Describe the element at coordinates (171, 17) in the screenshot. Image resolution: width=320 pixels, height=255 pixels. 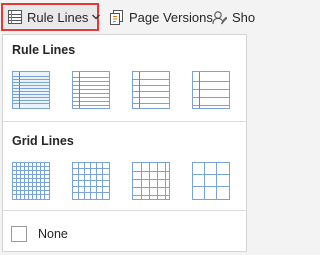
I see `page-versions-label: Page Versions` at that location.